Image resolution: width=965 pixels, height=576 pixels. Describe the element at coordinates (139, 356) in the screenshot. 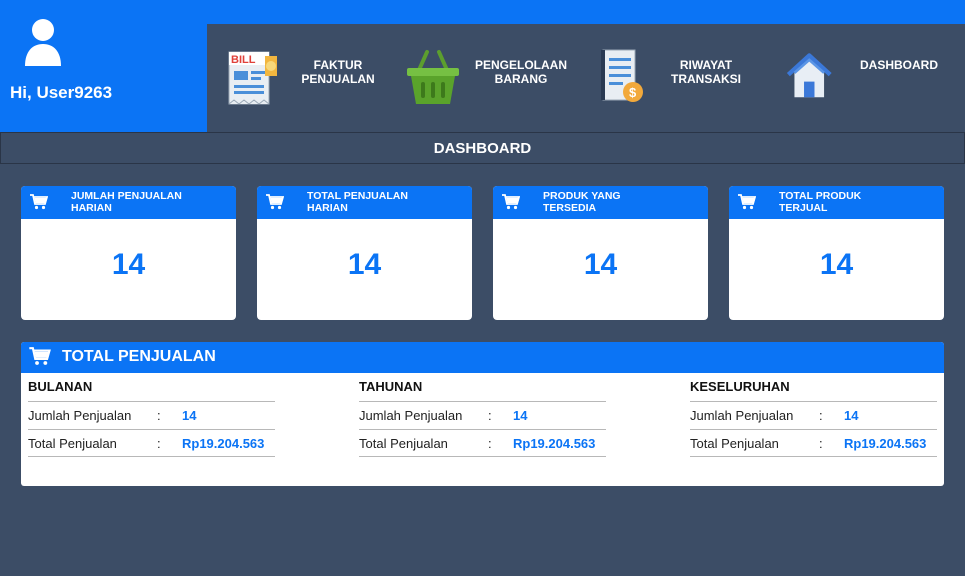

I see `panel-title: TOTAL PENJUALAN` at that location.